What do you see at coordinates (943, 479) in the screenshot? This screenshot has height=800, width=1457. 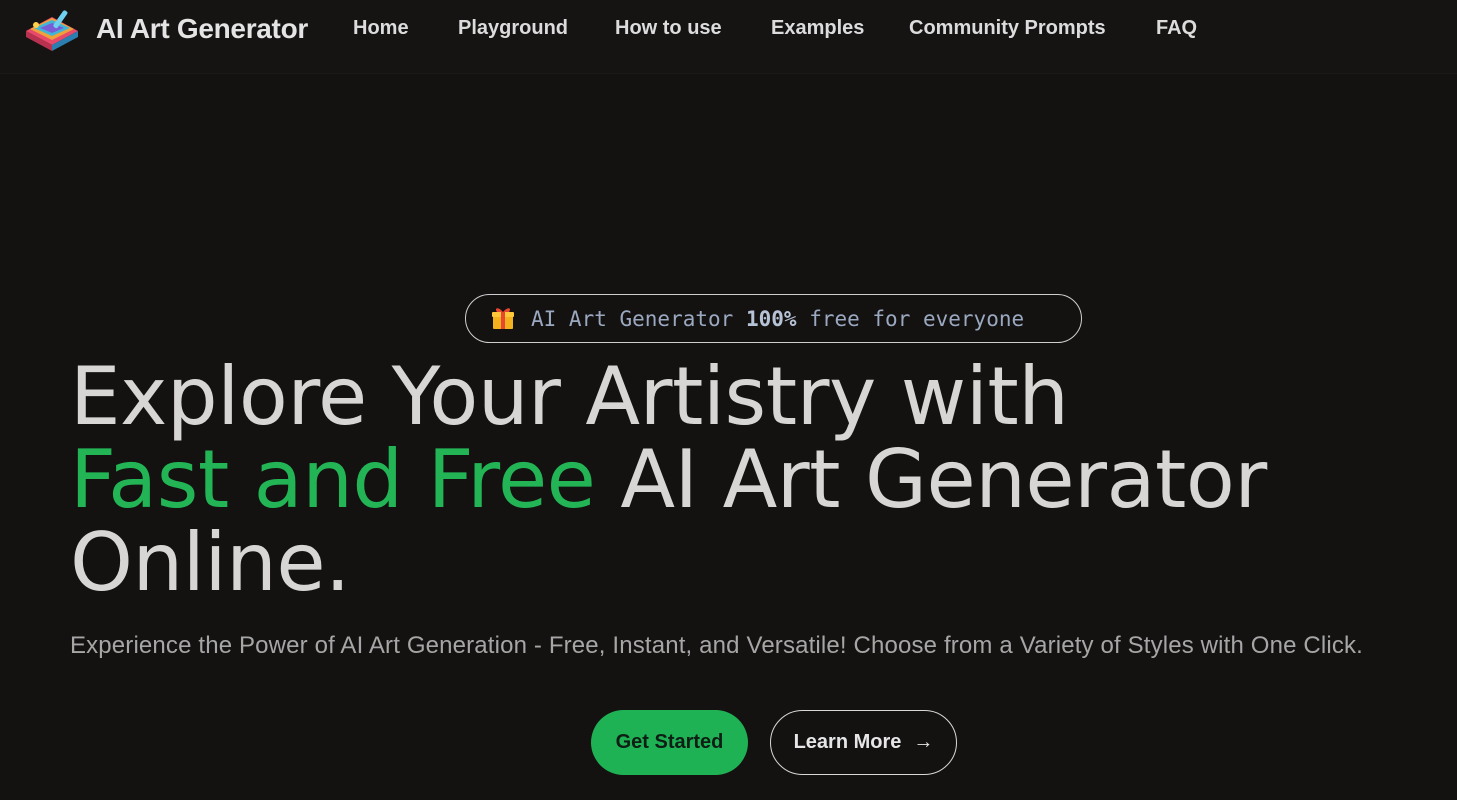 I see `headline-line-2: AI Art Generator` at bounding box center [943, 479].